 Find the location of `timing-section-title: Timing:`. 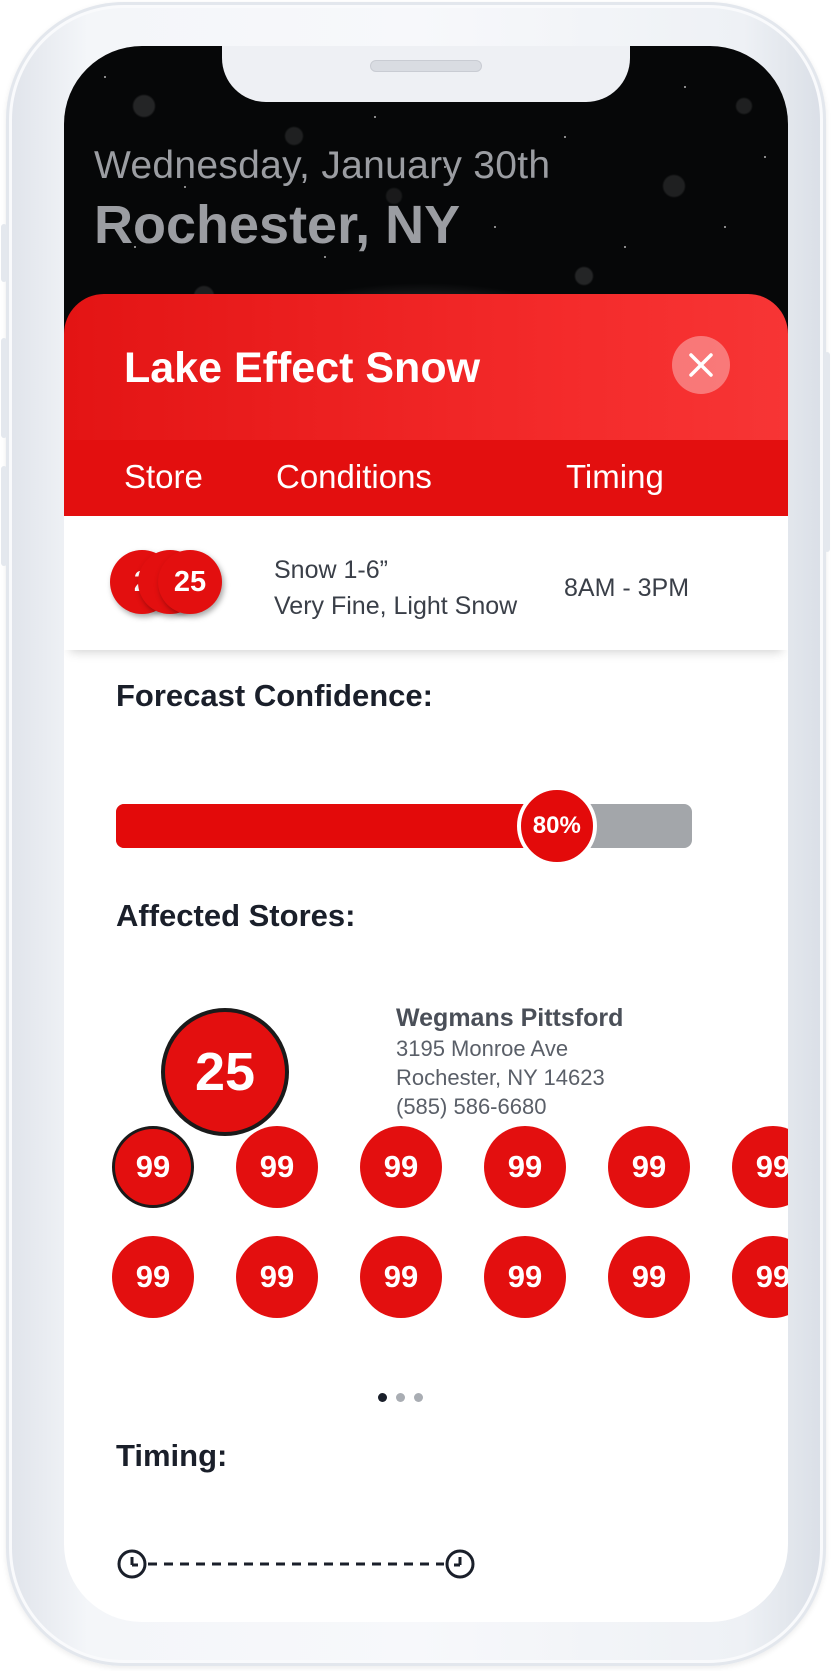

timing-section-title: Timing: is located at coordinates (172, 1455).